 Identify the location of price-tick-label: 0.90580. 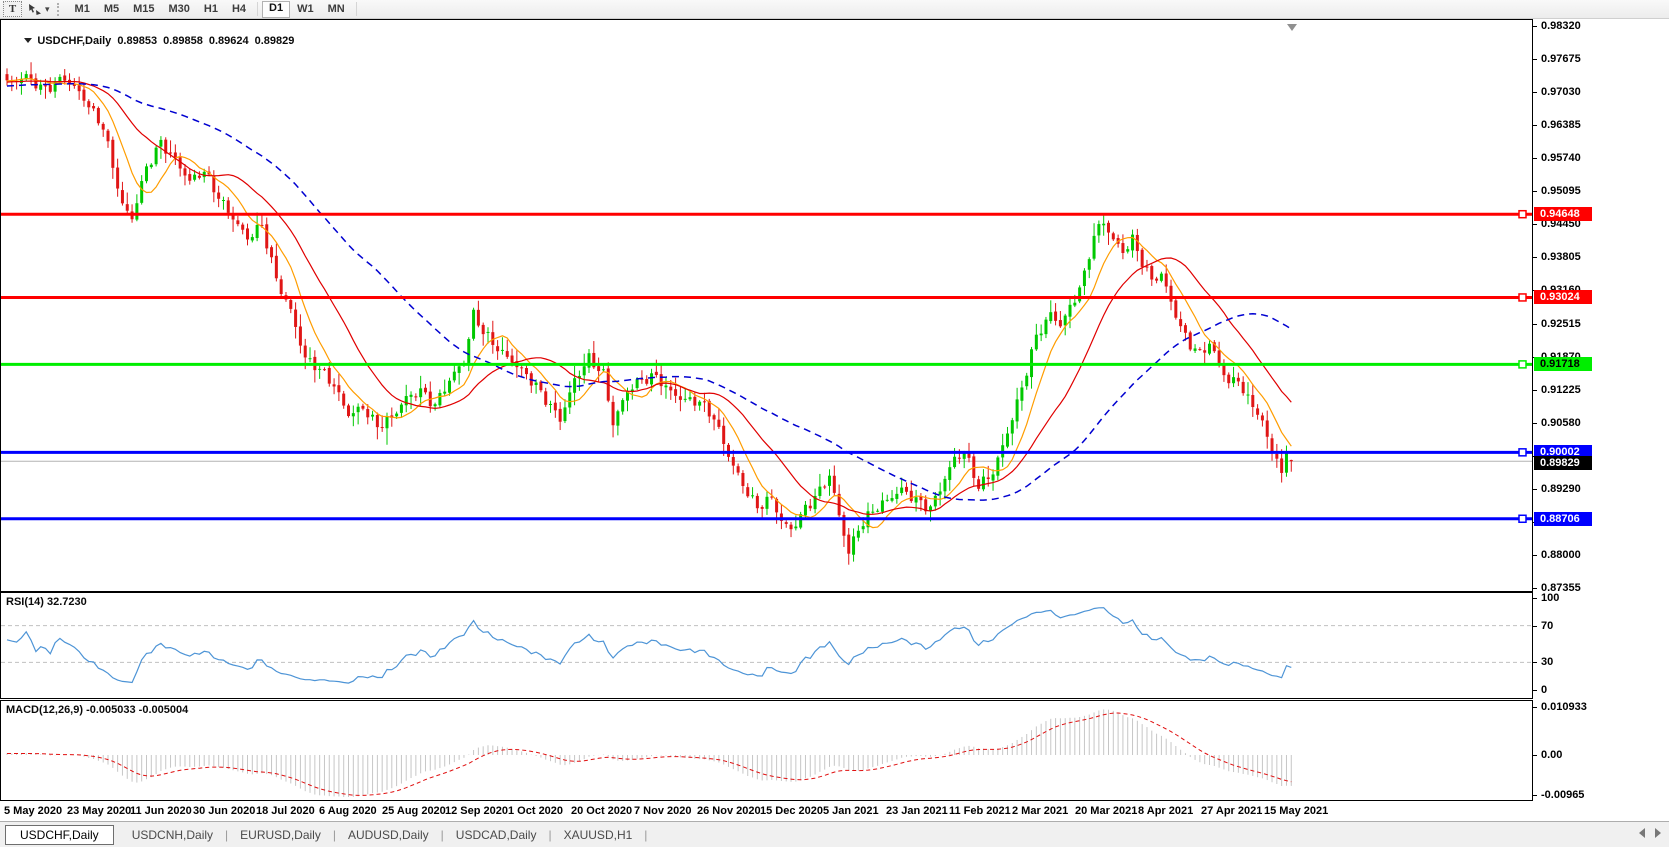
(1561, 422).